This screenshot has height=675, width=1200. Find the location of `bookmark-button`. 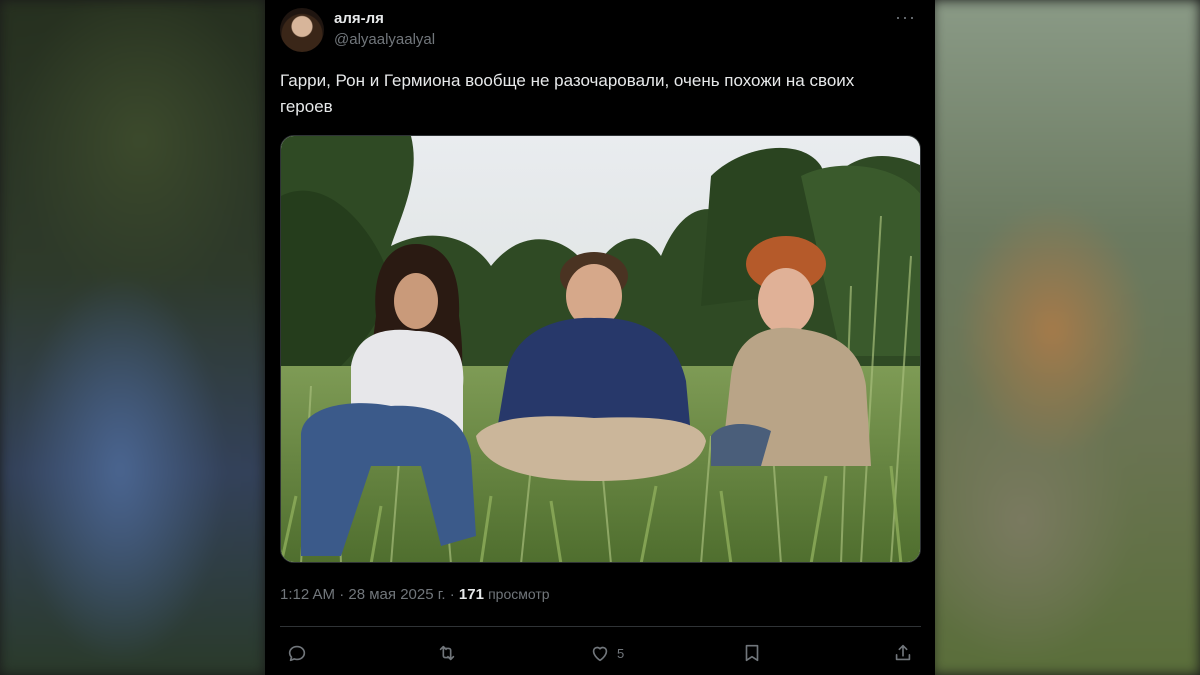

bookmark-button is located at coordinates (755, 653).